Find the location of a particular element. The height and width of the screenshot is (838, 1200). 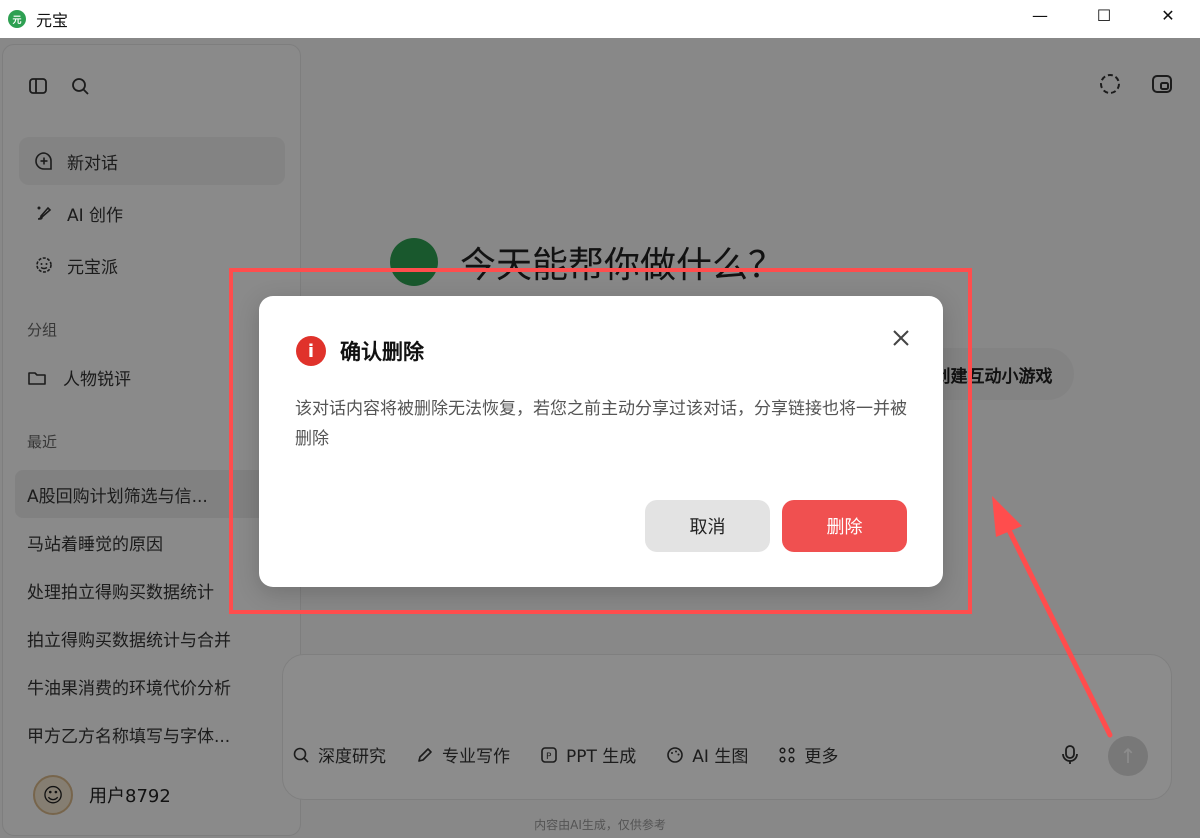

app-logo-icon: 元 is located at coordinates (17, 19).